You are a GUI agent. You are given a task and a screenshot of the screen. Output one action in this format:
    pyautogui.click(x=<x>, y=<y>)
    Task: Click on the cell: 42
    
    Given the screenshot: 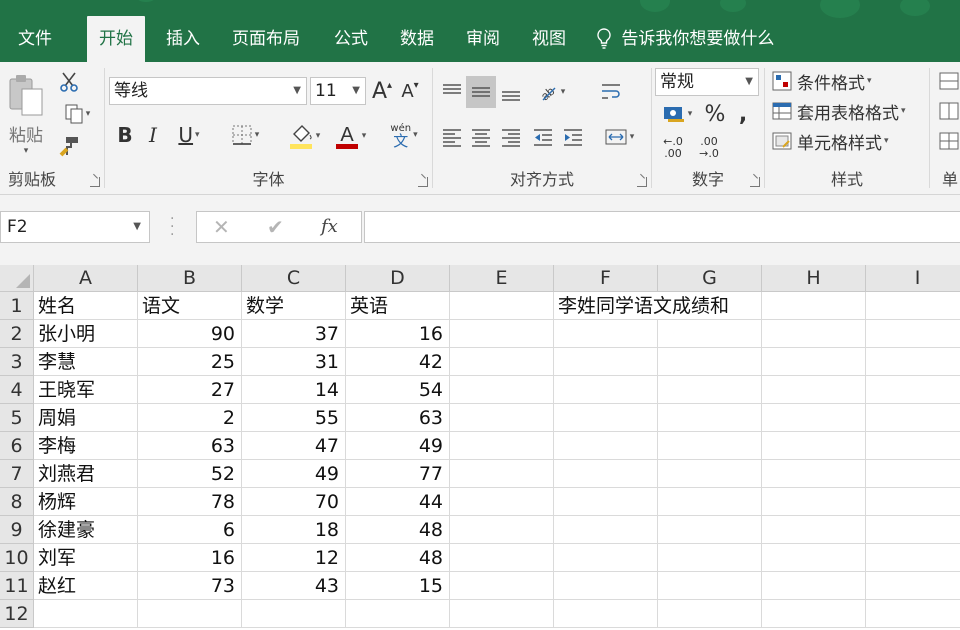 What is the action you would take?
    pyautogui.click(x=398, y=362)
    